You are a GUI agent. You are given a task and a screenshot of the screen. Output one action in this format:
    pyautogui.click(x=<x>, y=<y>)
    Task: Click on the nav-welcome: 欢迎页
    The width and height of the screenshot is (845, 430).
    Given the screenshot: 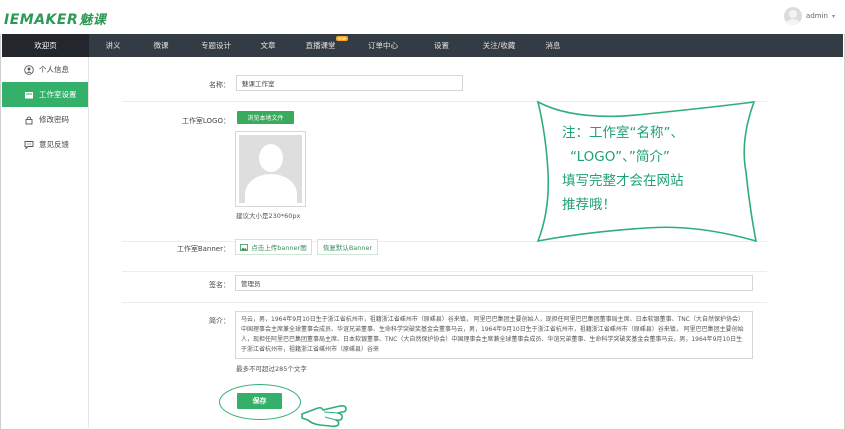 What is the action you would take?
    pyautogui.click(x=45, y=45)
    